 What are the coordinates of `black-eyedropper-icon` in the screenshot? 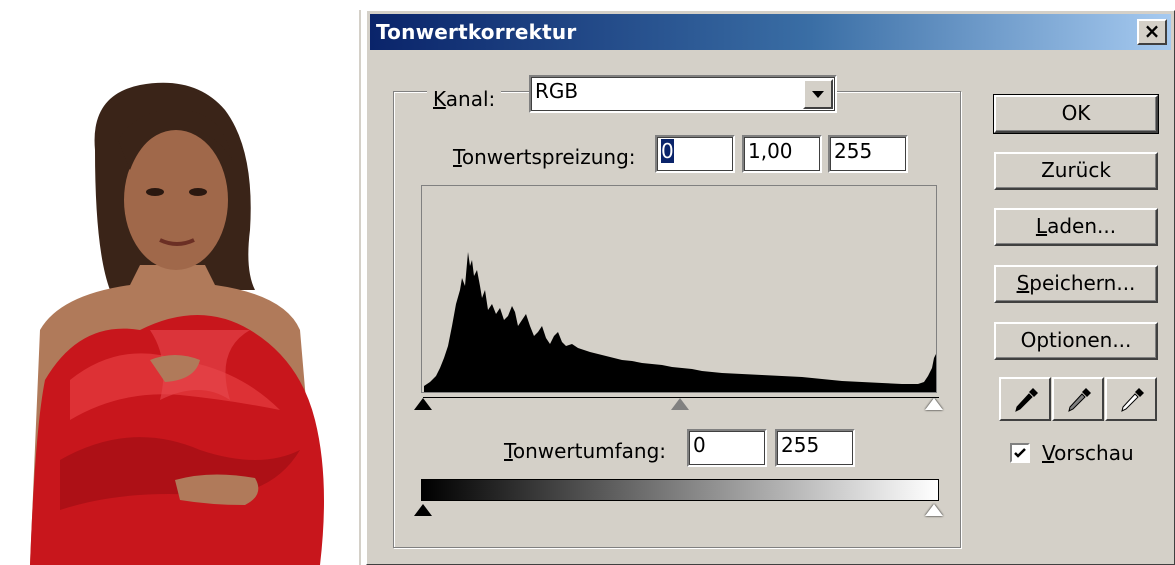 It's located at (1026, 400).